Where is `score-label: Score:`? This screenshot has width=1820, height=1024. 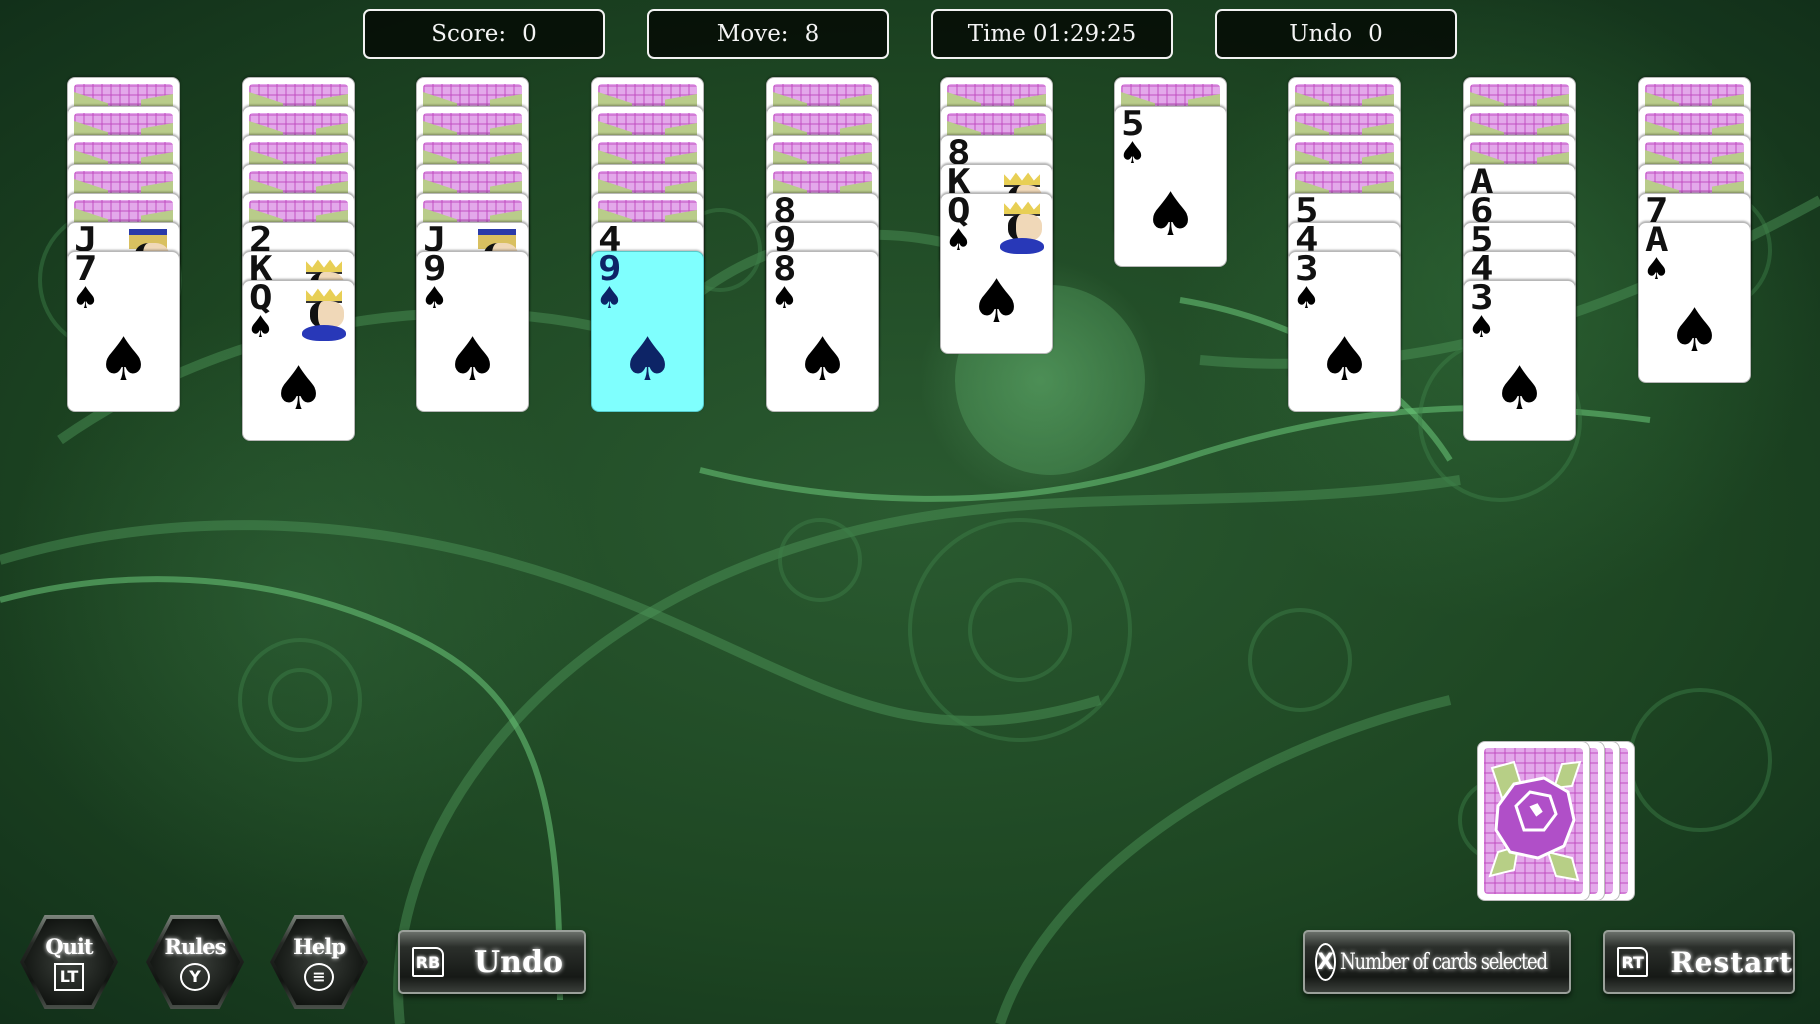
score-label: Score: is located at coordinates (469, 34).